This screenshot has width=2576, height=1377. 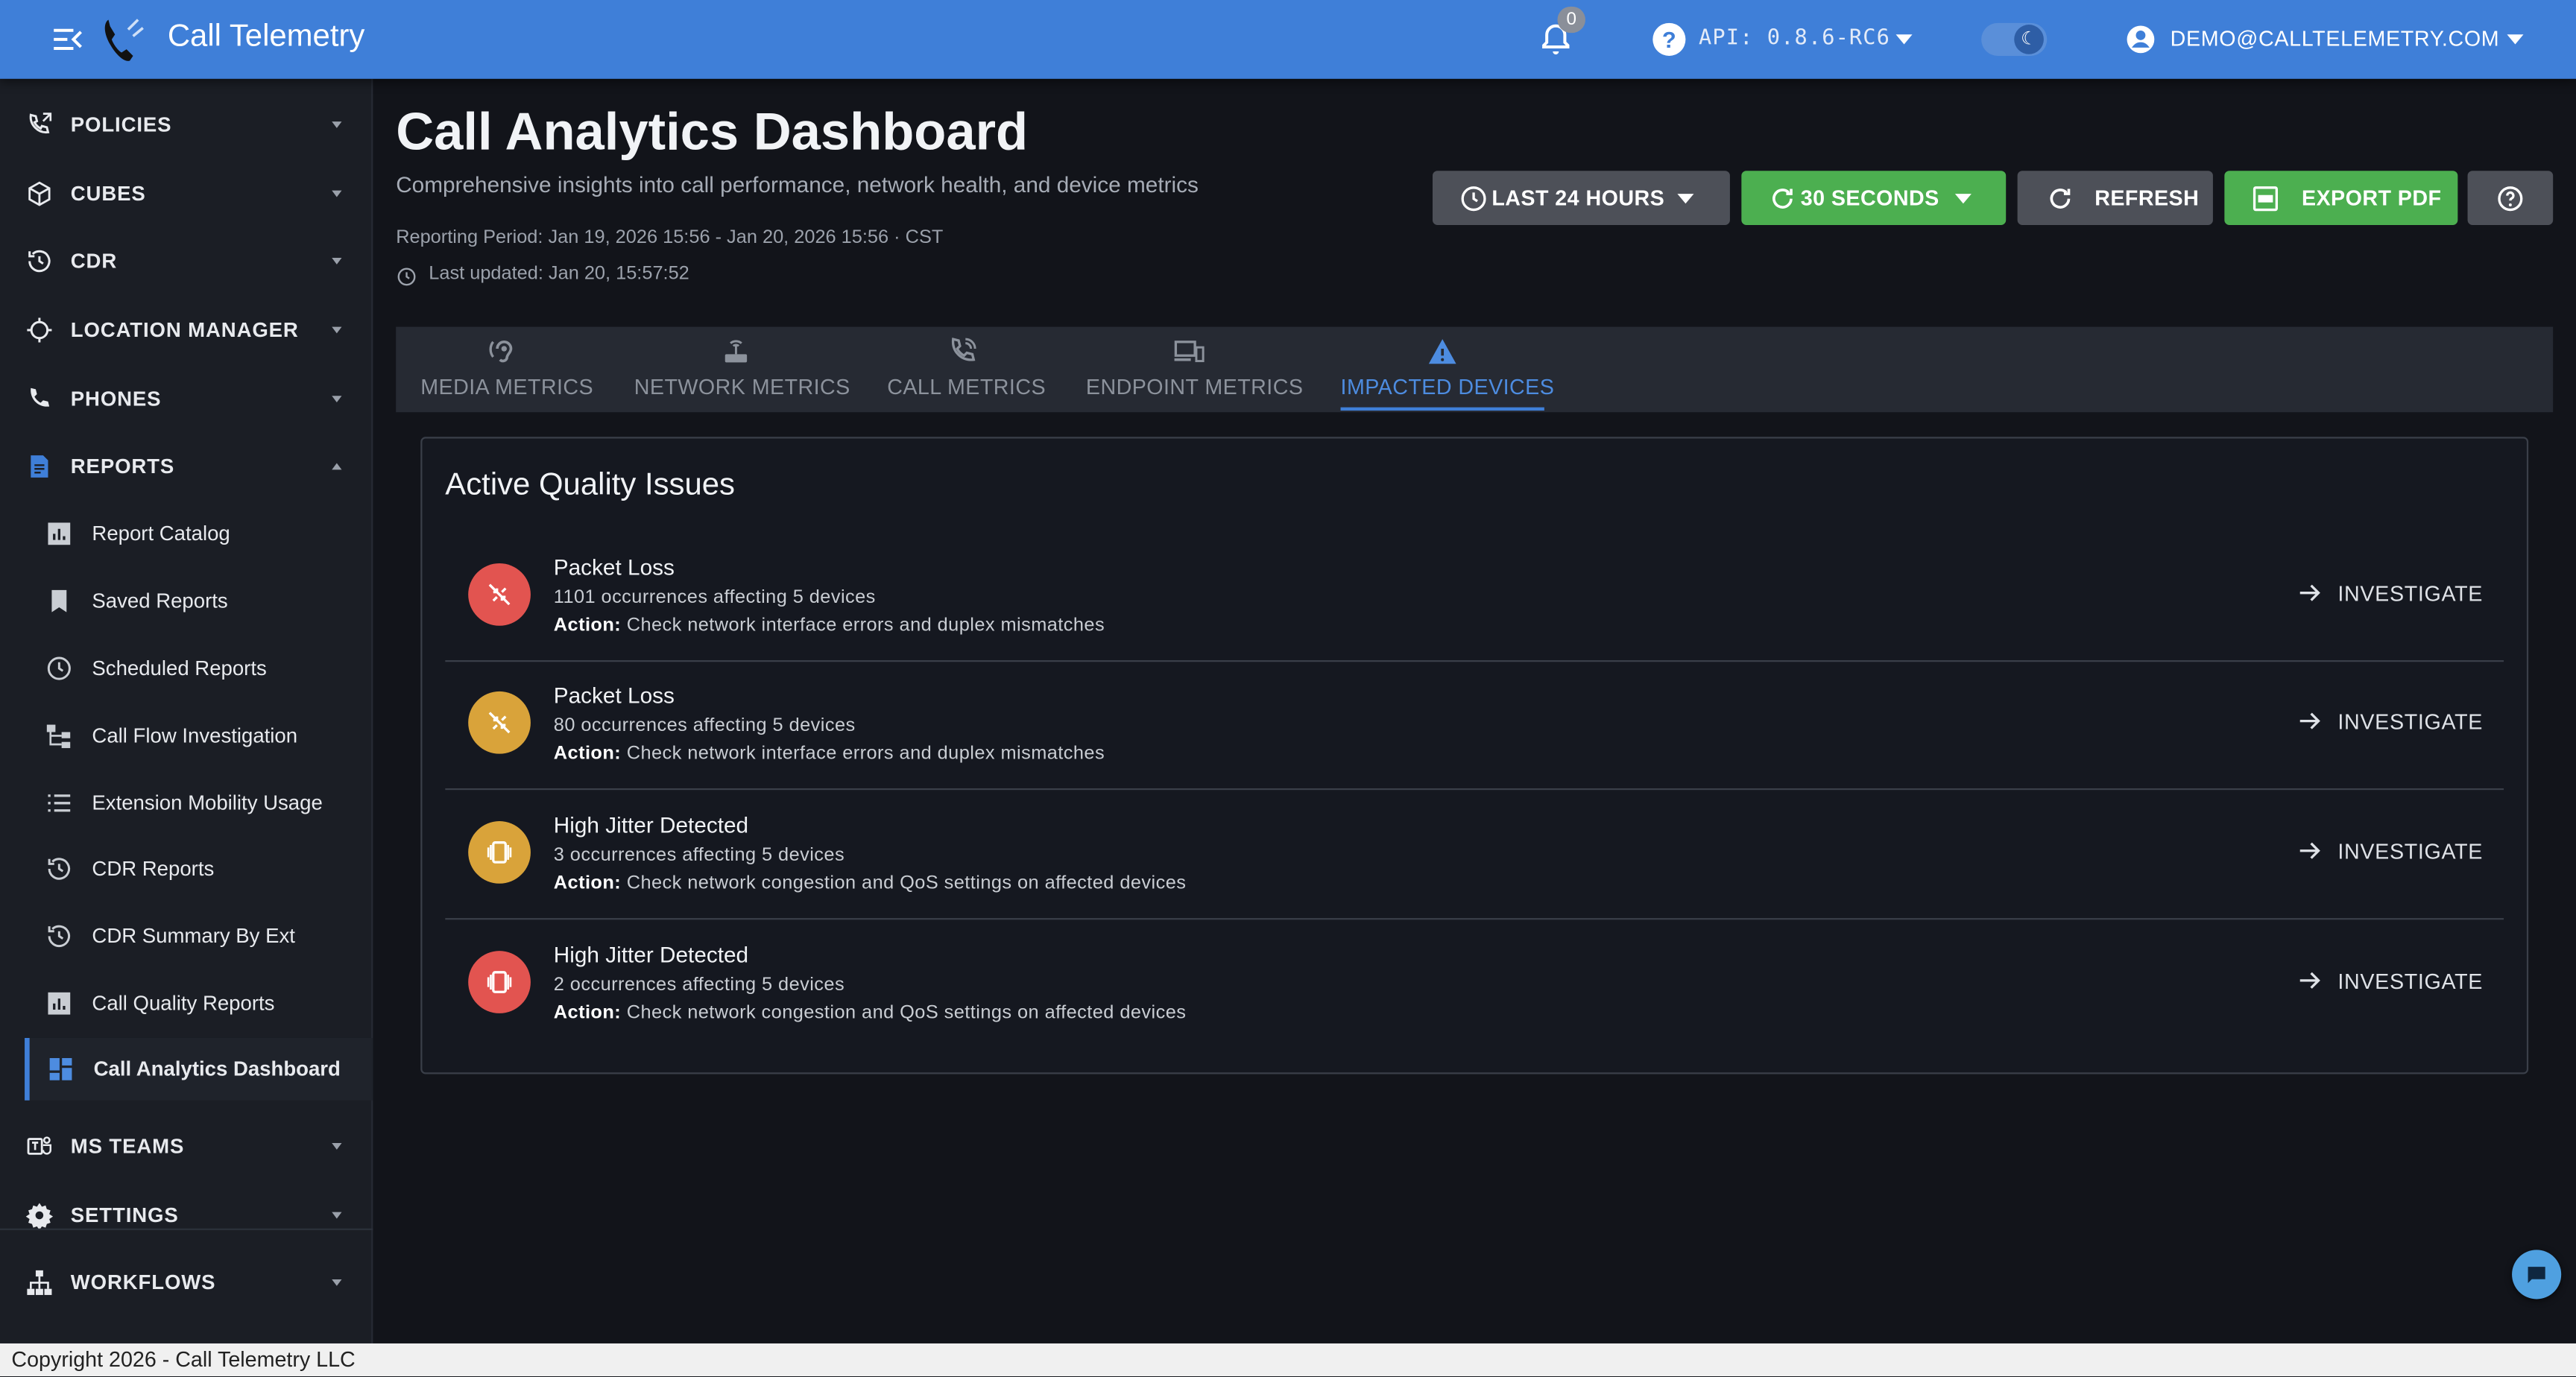 What do you see at coordinates (742, 370) in the screenshot?
I see `tab-network-metrics: NETWORK METRICS` at bounding box center [742, 370].